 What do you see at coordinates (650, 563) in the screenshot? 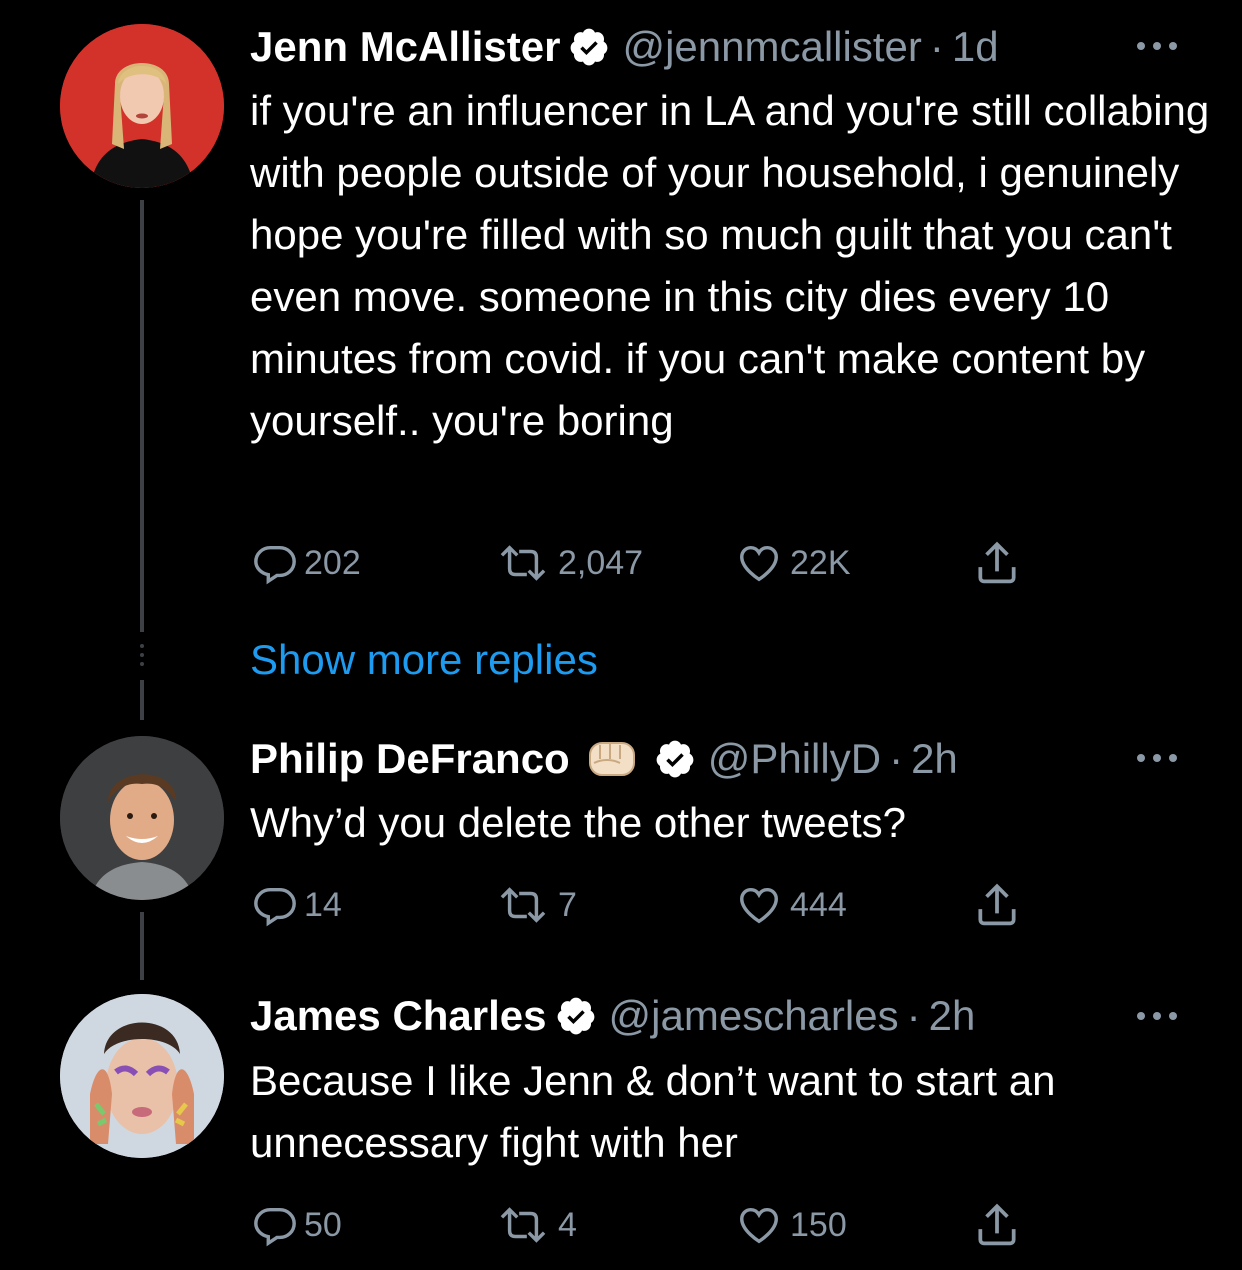
I see `tweet-actions: 202 2,047 22K` at bounding box center [650, 563].